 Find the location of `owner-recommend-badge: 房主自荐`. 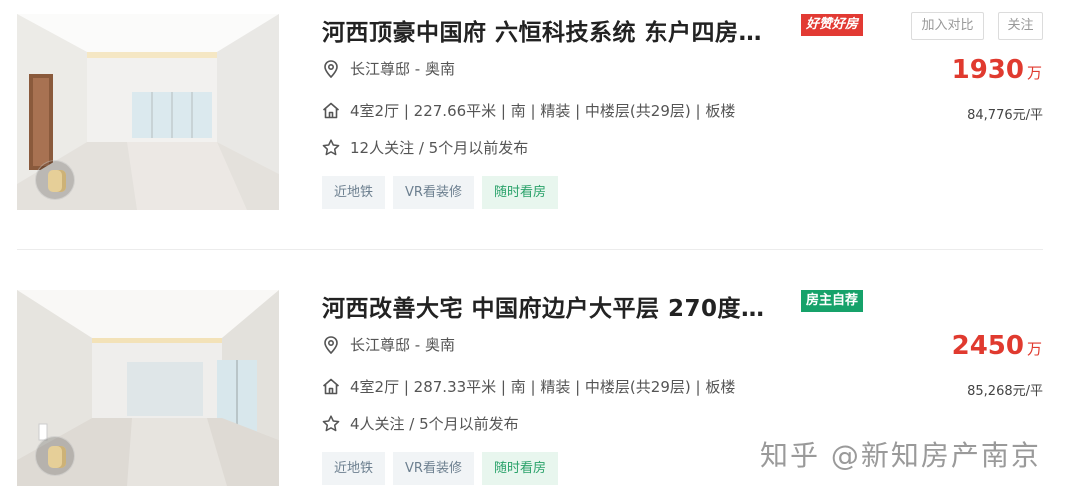

owner-recommend-badge: 房主自荐 is located at coordinates (832, 301).